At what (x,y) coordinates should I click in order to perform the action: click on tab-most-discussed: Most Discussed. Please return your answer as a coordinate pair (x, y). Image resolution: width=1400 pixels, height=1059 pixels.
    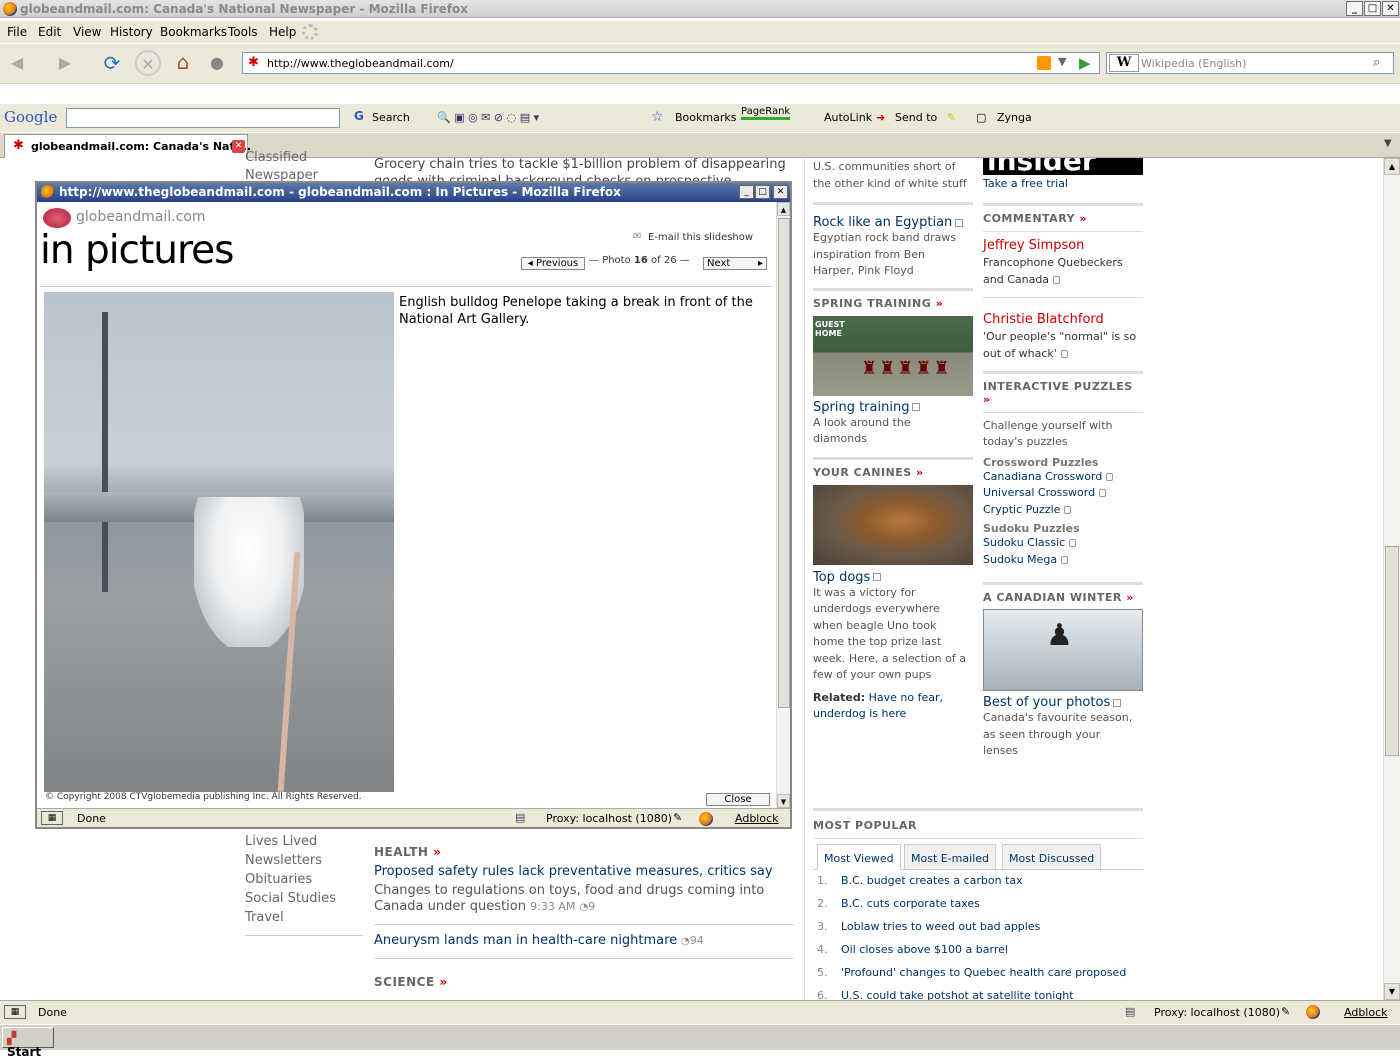
    Looking at the image, I should click on (1052, 857).